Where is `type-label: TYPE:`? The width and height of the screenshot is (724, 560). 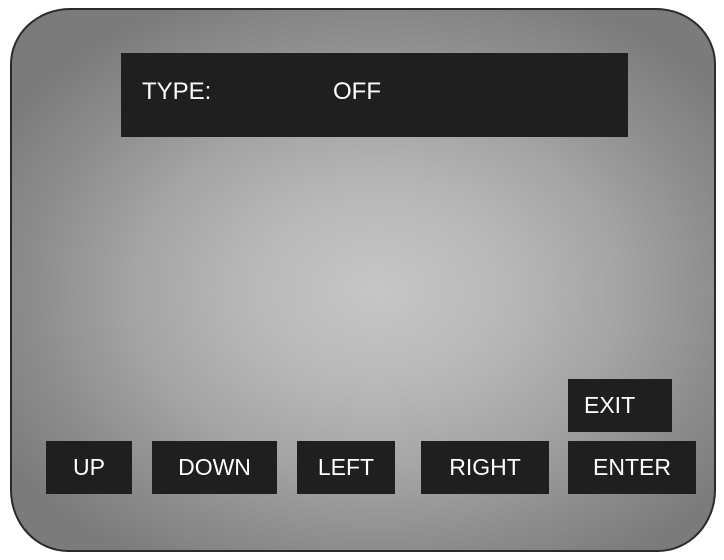
type-label: TYPE: is located at coordinates (177, 91).